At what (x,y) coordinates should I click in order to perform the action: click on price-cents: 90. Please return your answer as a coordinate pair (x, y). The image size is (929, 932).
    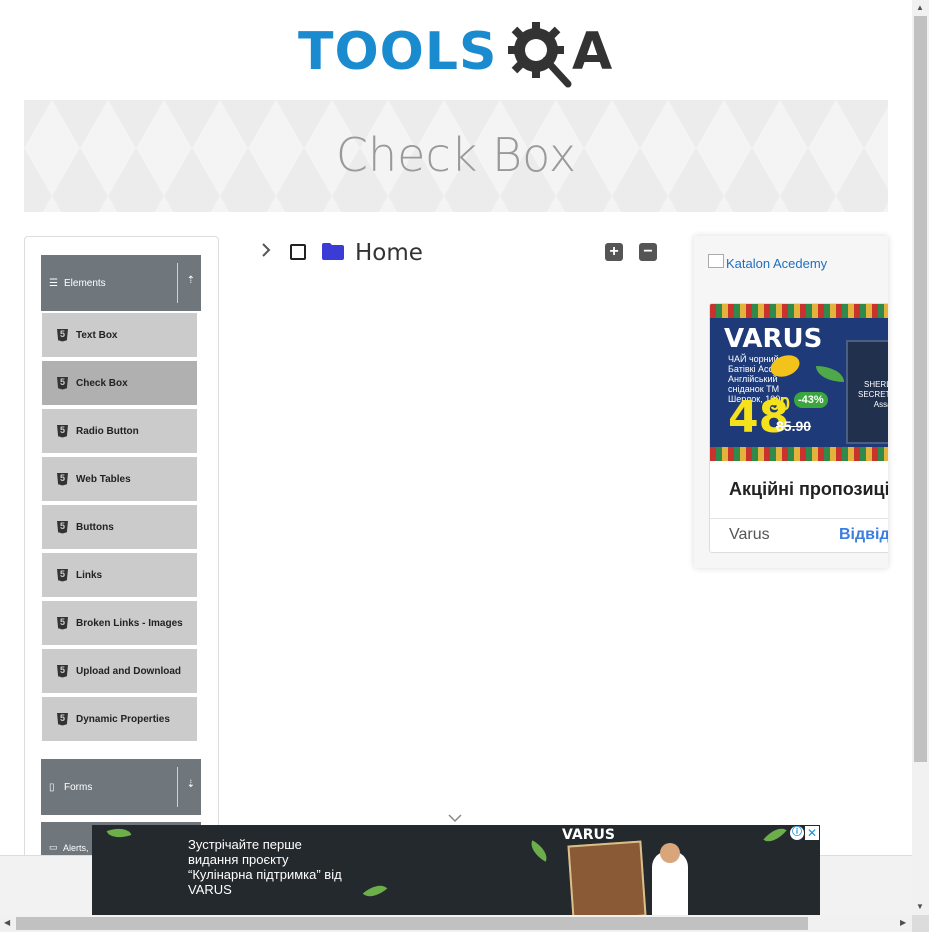
    Looking at the image, I should click on (780, 404).